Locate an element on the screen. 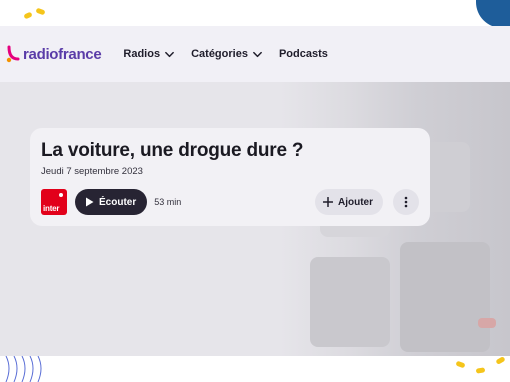 The image size is (510, 382). station-logo-text: inter is located at coordinates (51, 208).